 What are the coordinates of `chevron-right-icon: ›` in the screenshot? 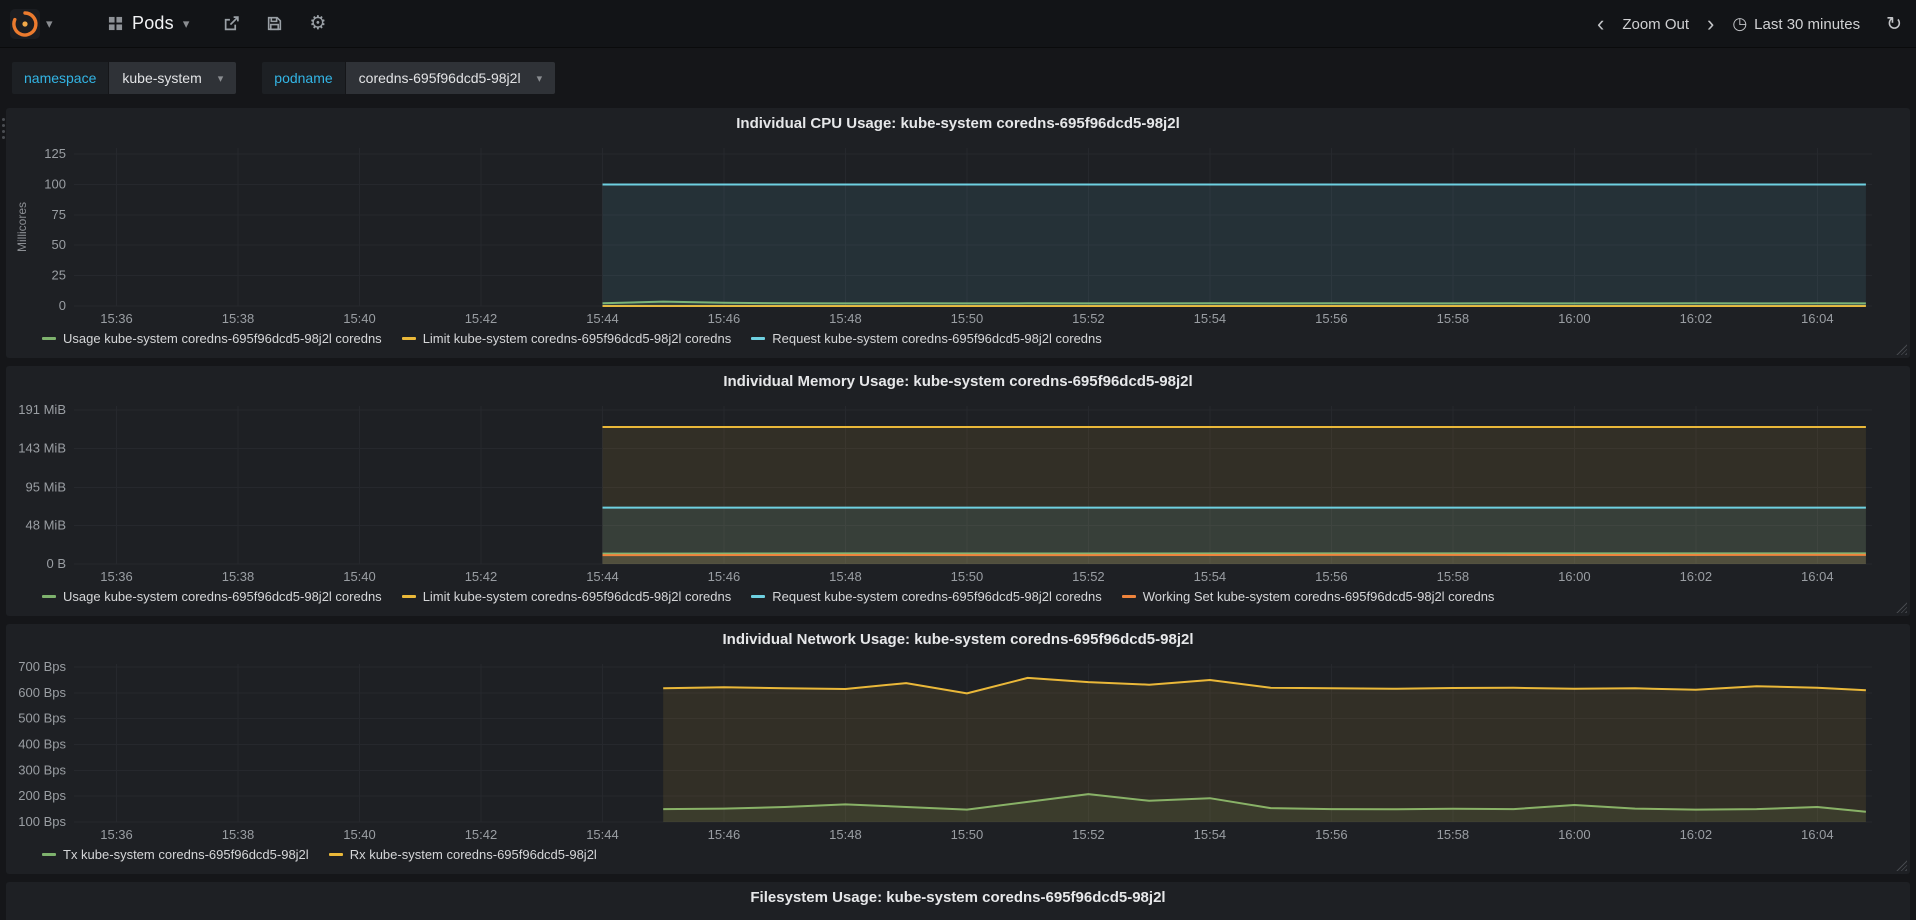 It's located at (1710, 24).